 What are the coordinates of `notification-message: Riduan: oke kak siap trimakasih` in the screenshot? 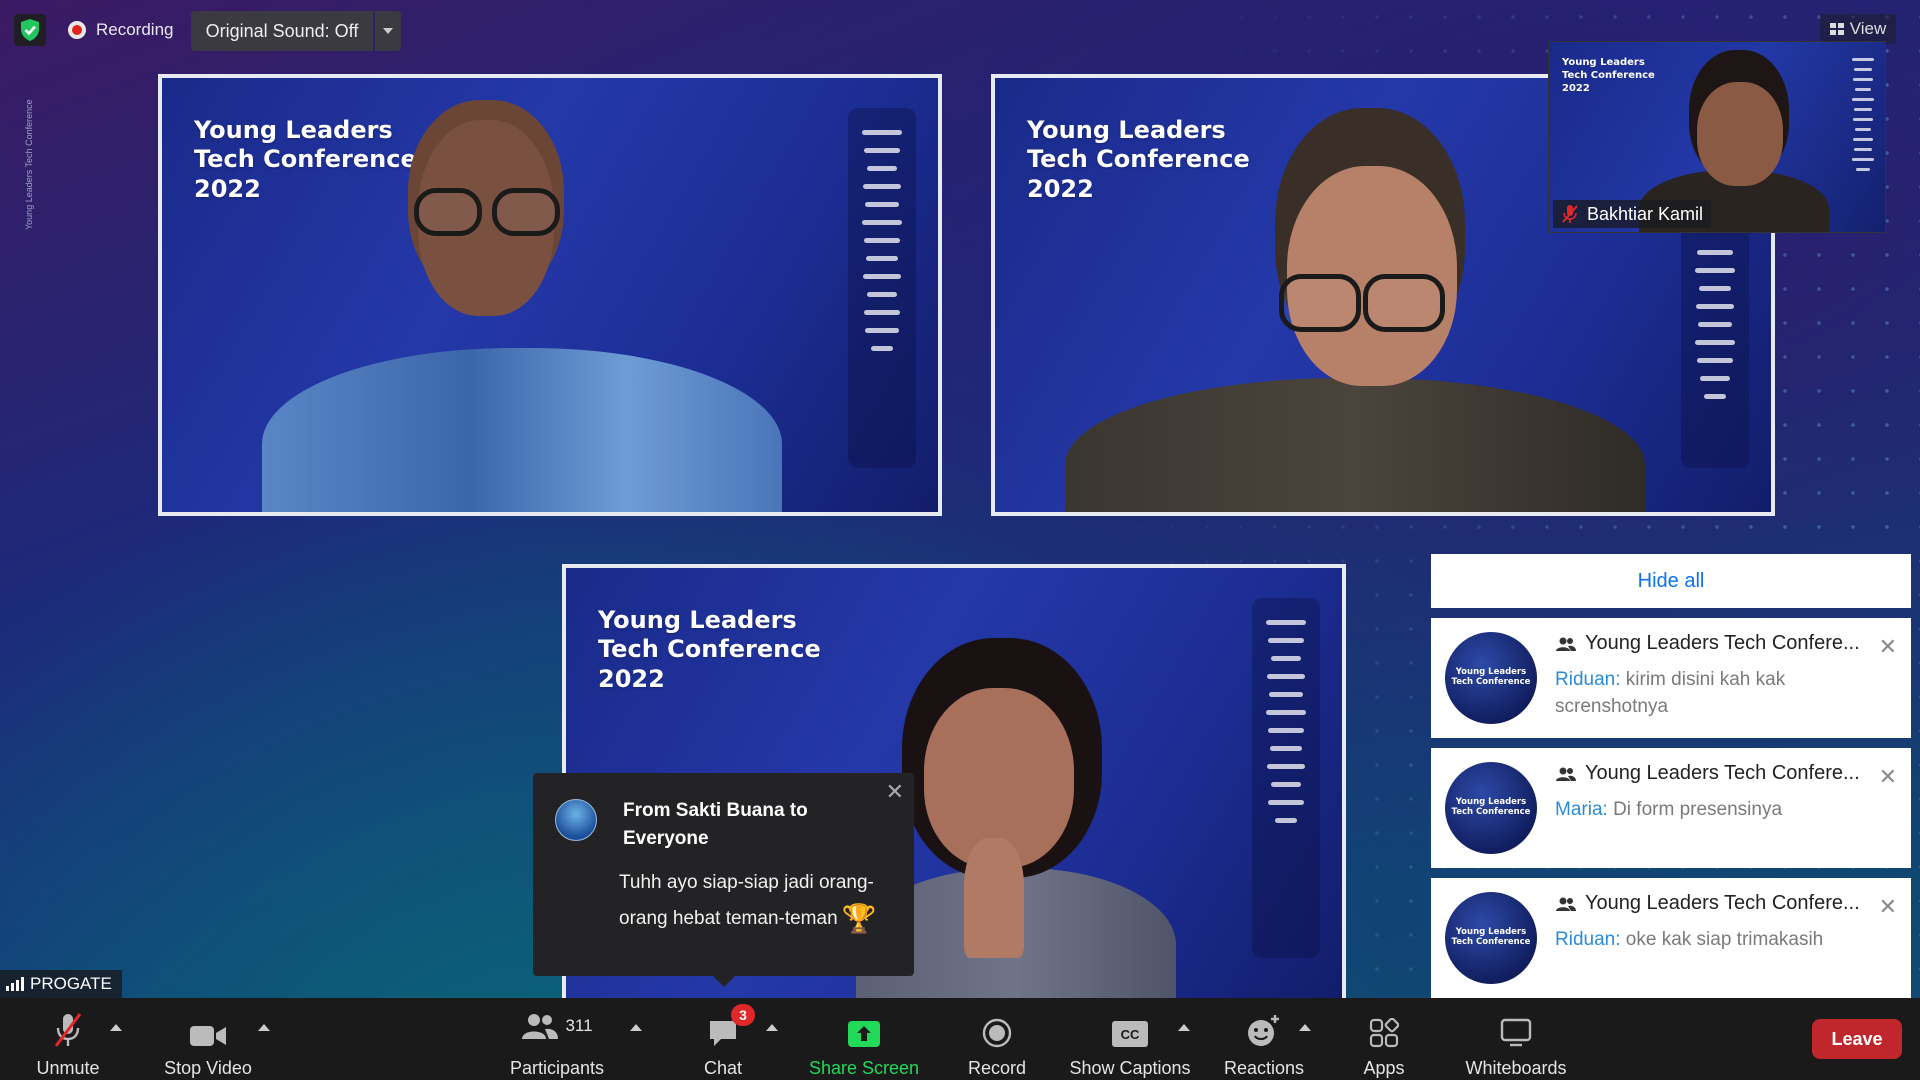 It's located at (1710, 939).